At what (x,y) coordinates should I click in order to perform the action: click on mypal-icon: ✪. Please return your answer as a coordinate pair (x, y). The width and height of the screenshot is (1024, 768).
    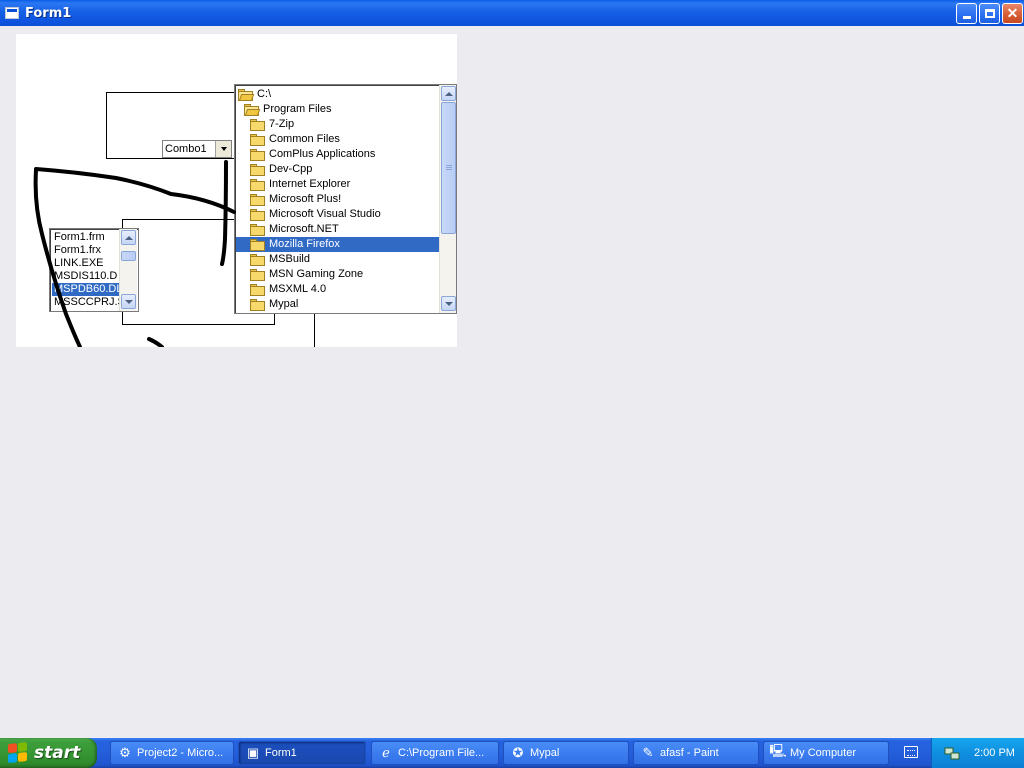
    Looking at the image, I should click on (518, 752).